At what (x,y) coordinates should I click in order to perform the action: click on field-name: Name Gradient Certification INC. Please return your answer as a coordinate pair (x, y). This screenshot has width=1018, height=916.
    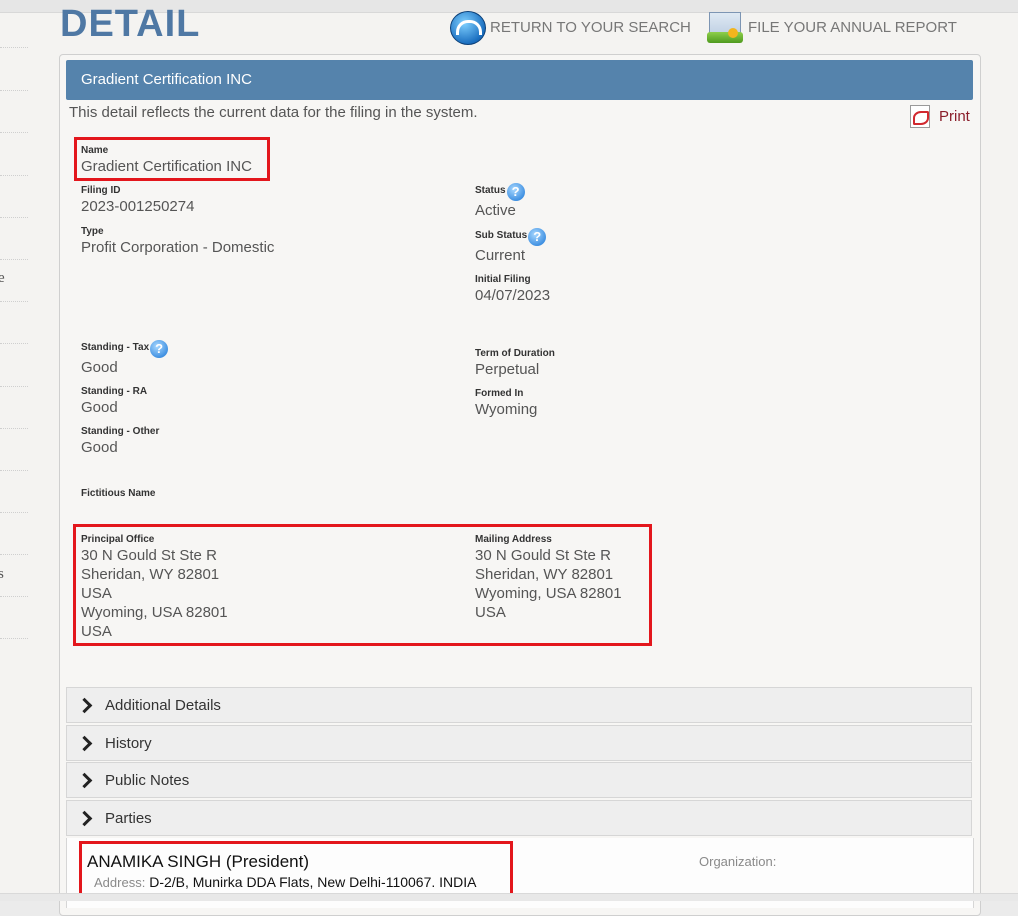
    Looking at the image, I should click on (166, 160).